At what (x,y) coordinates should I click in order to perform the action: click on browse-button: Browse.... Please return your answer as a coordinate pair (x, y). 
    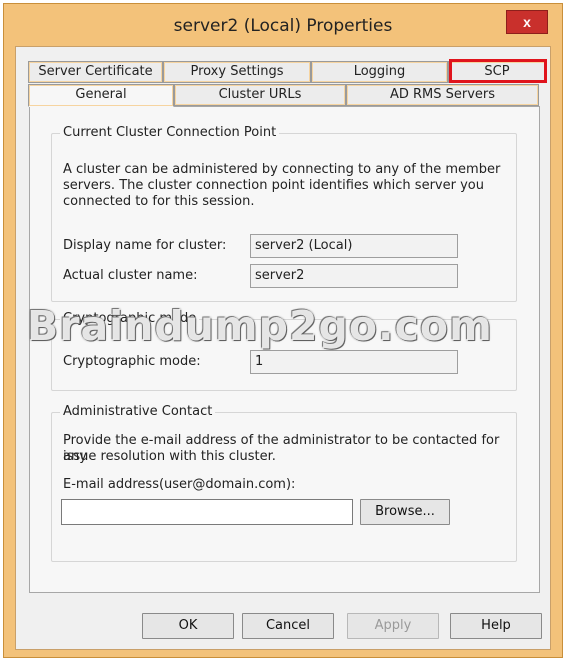
    Looking at the image, I should click on (405, 512).